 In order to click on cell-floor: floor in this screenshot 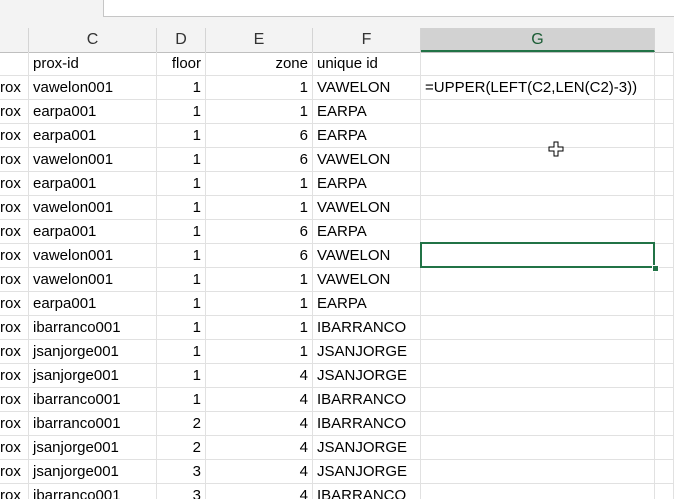, I will do `click(181, 64)`.